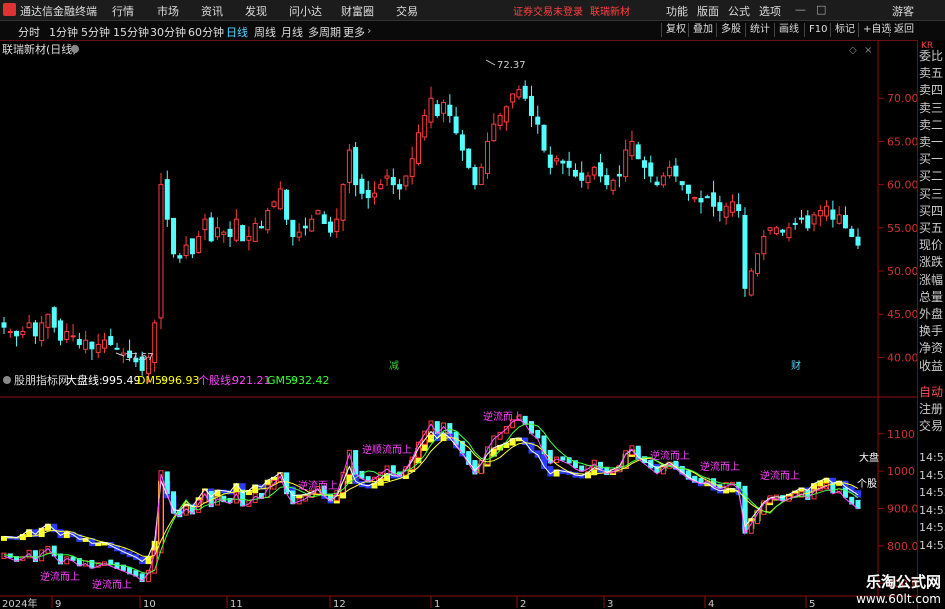  What do you see at coordinates (75, 49) in the screenshot?
I see `chevron-down-icon` at bounding box center [75, 49].